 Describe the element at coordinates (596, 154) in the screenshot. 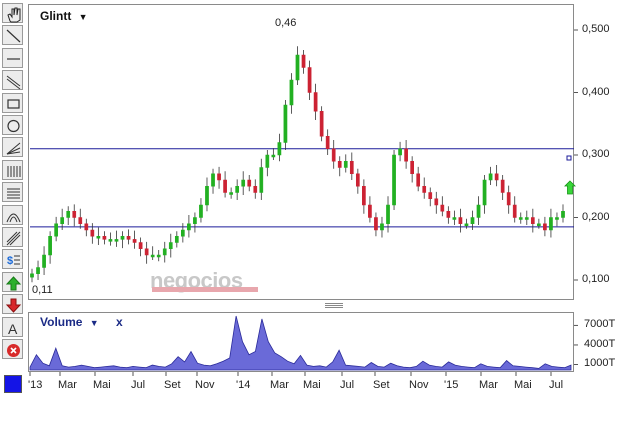

I see `price-axis-label: 0,300` at that location.